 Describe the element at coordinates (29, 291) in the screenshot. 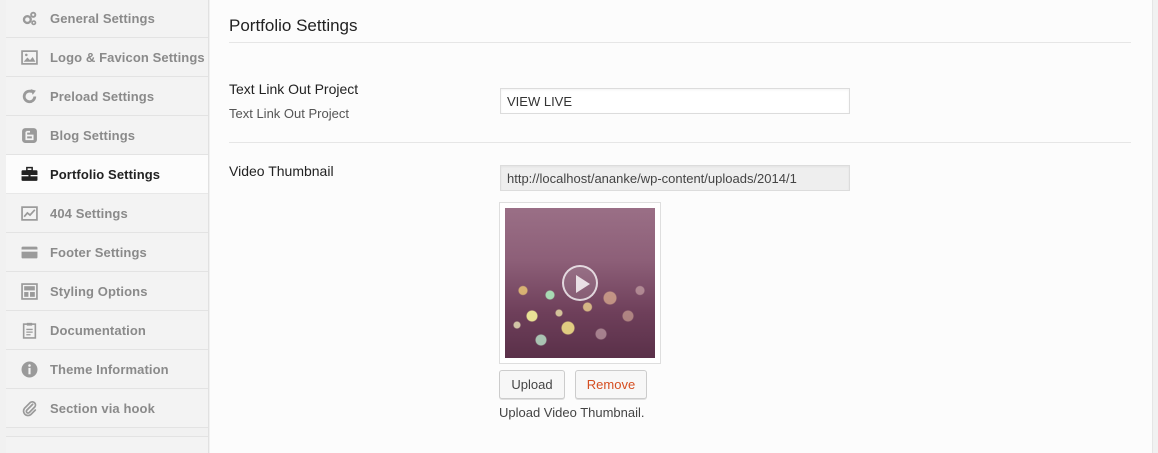

I see `layout-icon` at that location.